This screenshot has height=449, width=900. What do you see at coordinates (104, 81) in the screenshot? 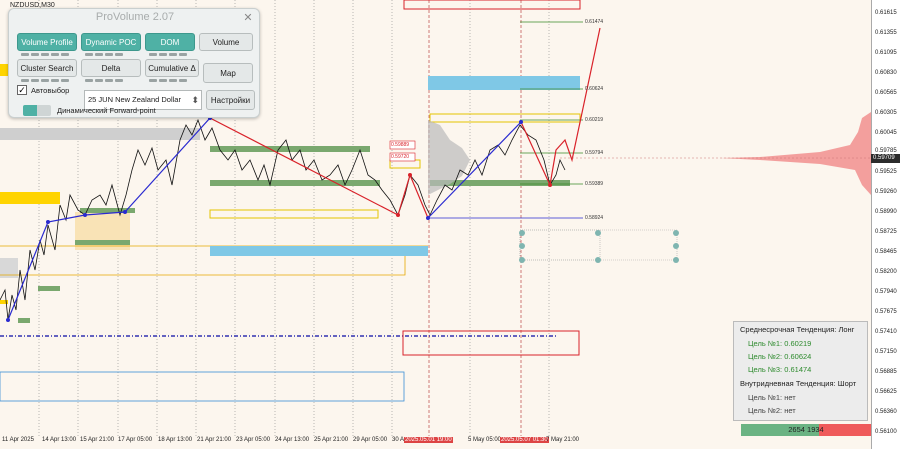
I see `delta-indicators` at bounding box center [104, 81].